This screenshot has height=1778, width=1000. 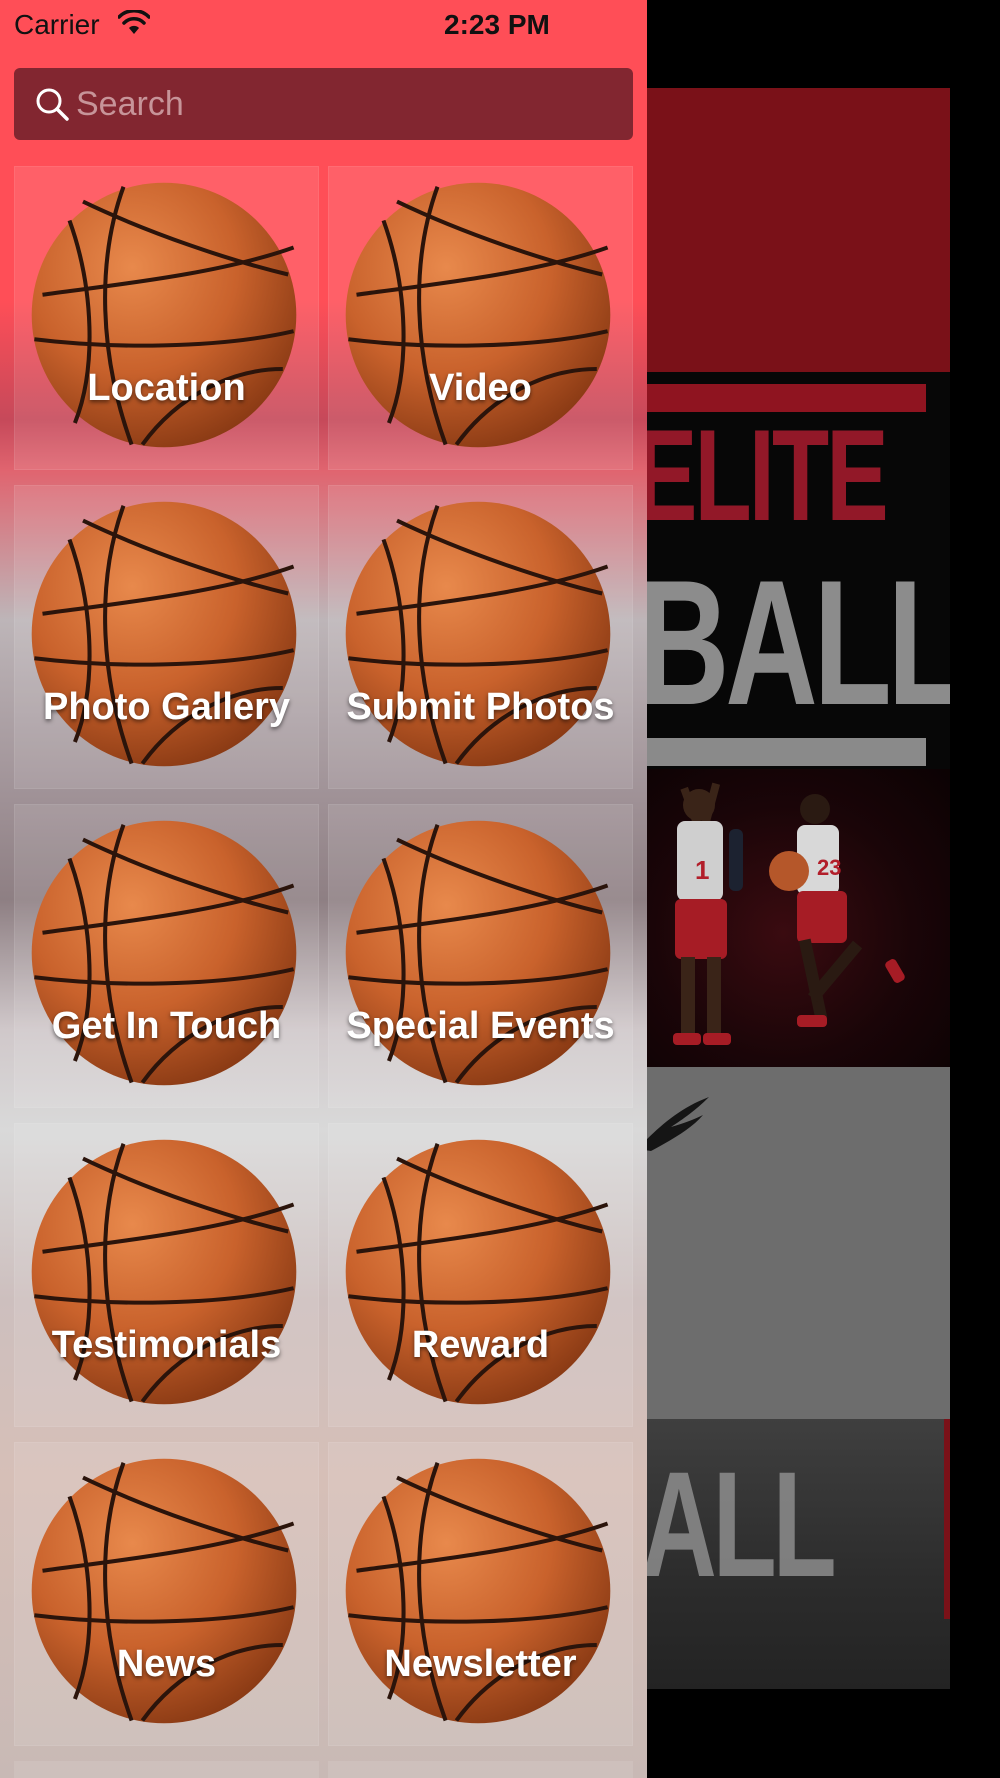 I want to click on menu-item-label: Photo Gallery, so click(x=166, y=707).